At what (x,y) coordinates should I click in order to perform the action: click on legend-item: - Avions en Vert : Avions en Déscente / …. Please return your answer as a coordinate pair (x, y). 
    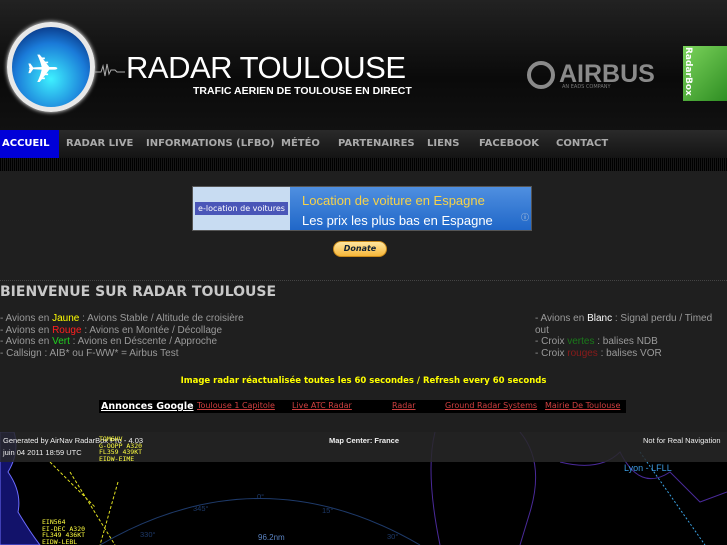
    Looking at the image, I should click on (122, 342).